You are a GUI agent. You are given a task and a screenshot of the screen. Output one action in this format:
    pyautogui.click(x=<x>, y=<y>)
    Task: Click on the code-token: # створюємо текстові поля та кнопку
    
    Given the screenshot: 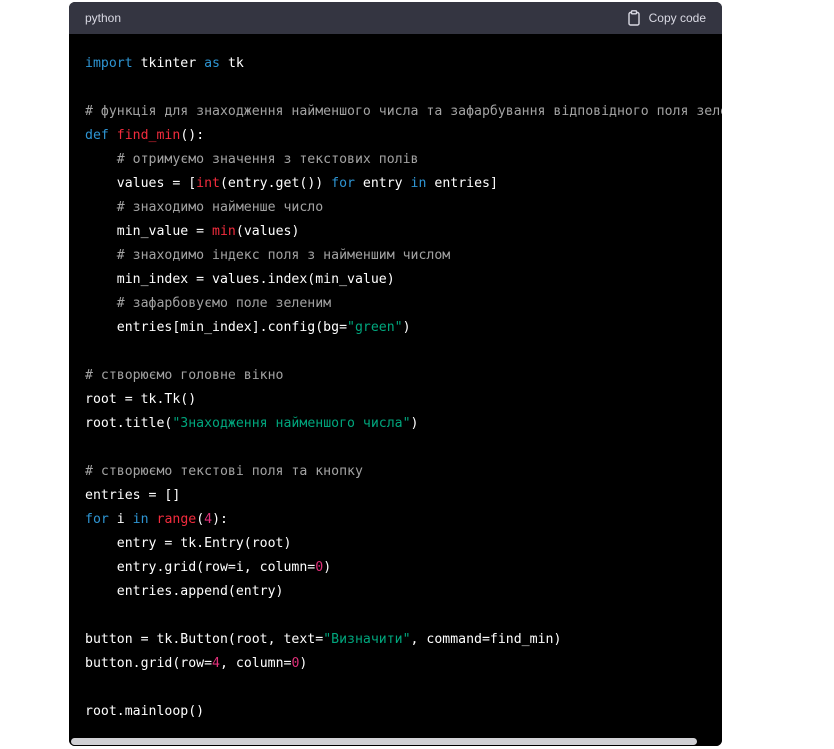 What is the action you would take?
    pyautogui.click(x=224, y=471)
    